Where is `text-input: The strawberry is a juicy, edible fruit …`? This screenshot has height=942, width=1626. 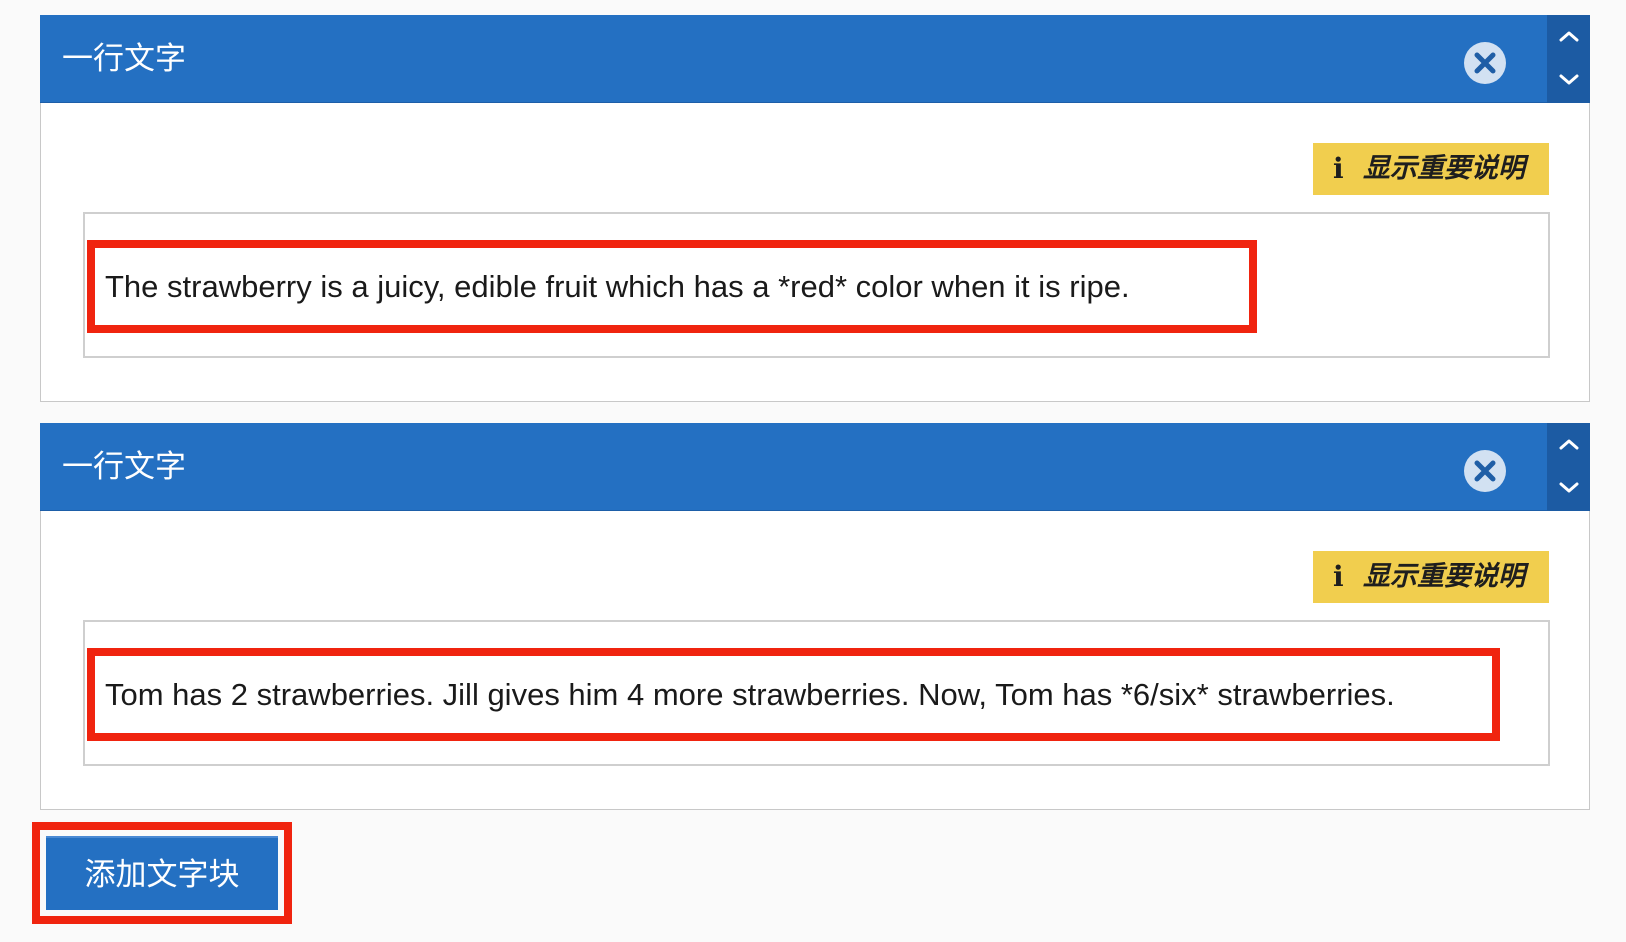 text-input: The strawberry is a juicy, edible fruit … is located at coordinates (816, 285).